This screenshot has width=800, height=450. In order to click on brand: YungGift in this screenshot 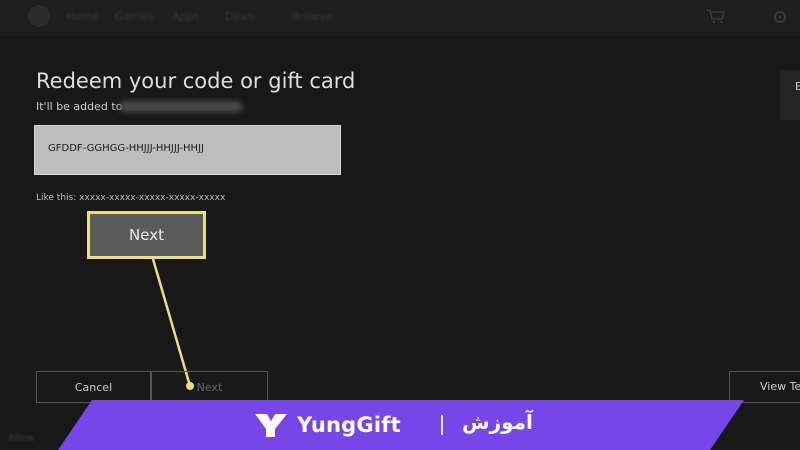, I will do `click(327, 425)`.